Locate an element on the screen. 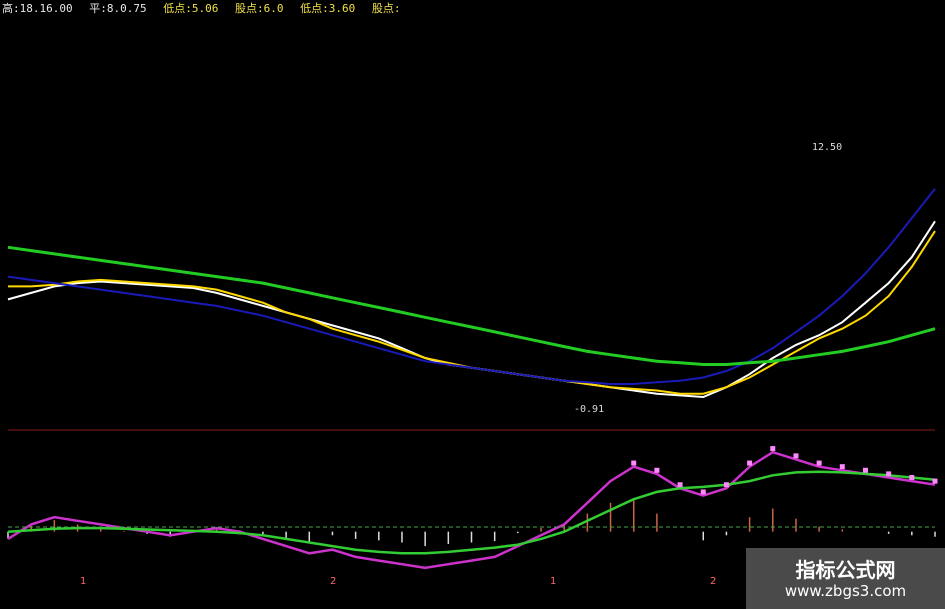 Image resolution: width=945 pixels, height=609 pixels. annotation-high: 12.50 is located at coordinates (827, 147).